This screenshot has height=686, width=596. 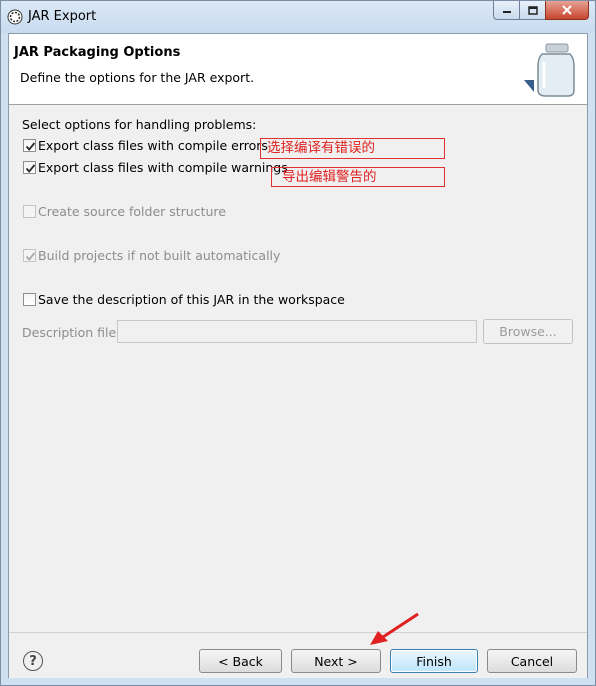 What do you see at coordinates (434, 661) in the screenshot?
I see `finish-button: Finish` at bounding box center [434, 661].